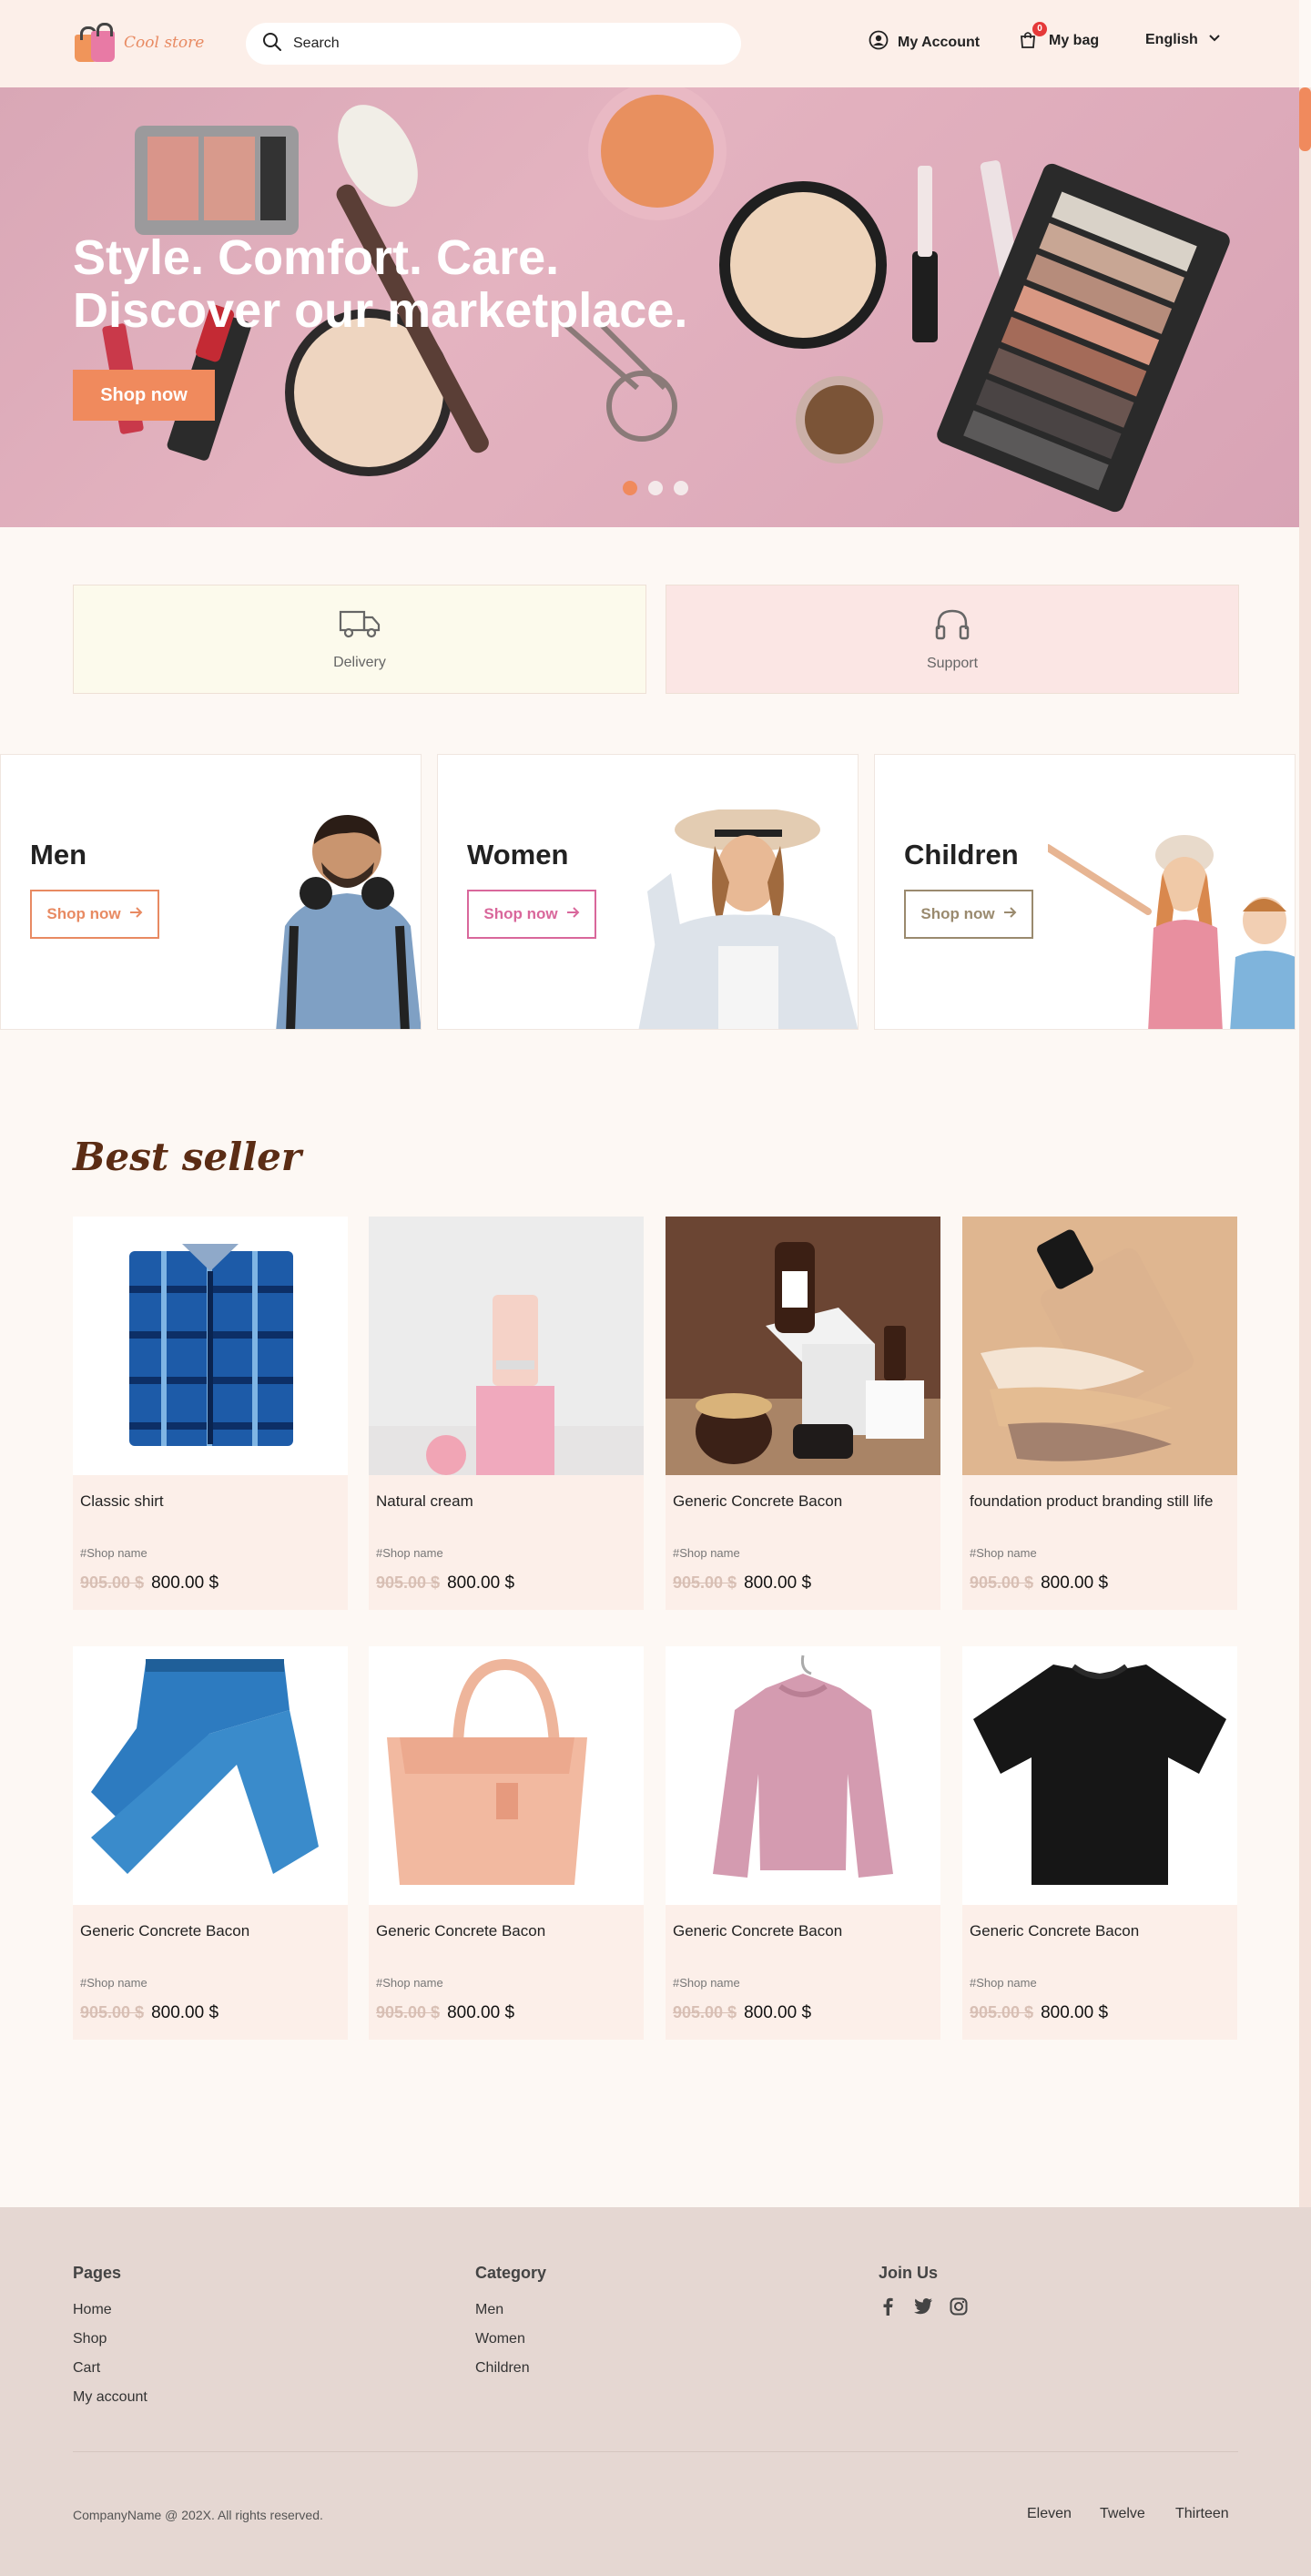 This screenshot has height=2576, width=1311. I want to click on footer-link-men: Men, so click(489, 2310).